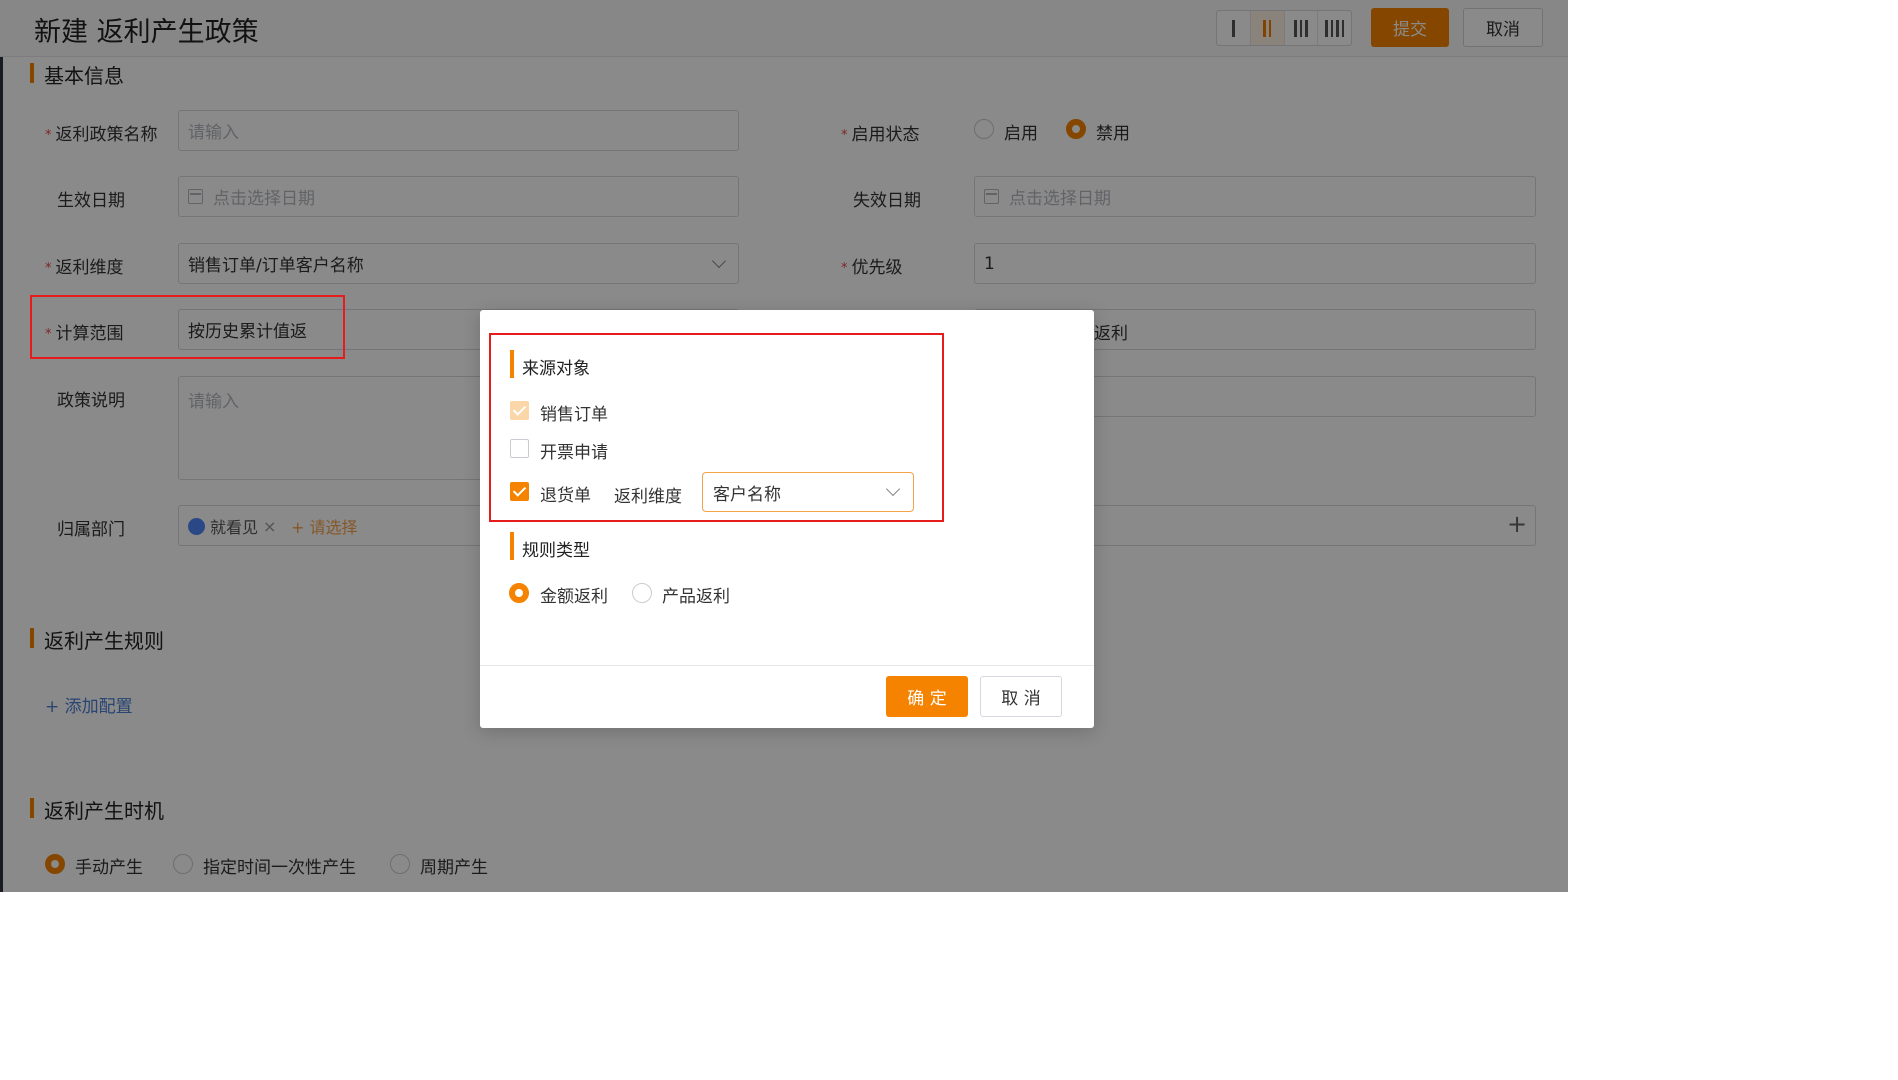 Image resolution: width=1898 pixels, height=1080 pixels. I want to click on dialog-cancel-button: 取 消, so click(1021, 696).